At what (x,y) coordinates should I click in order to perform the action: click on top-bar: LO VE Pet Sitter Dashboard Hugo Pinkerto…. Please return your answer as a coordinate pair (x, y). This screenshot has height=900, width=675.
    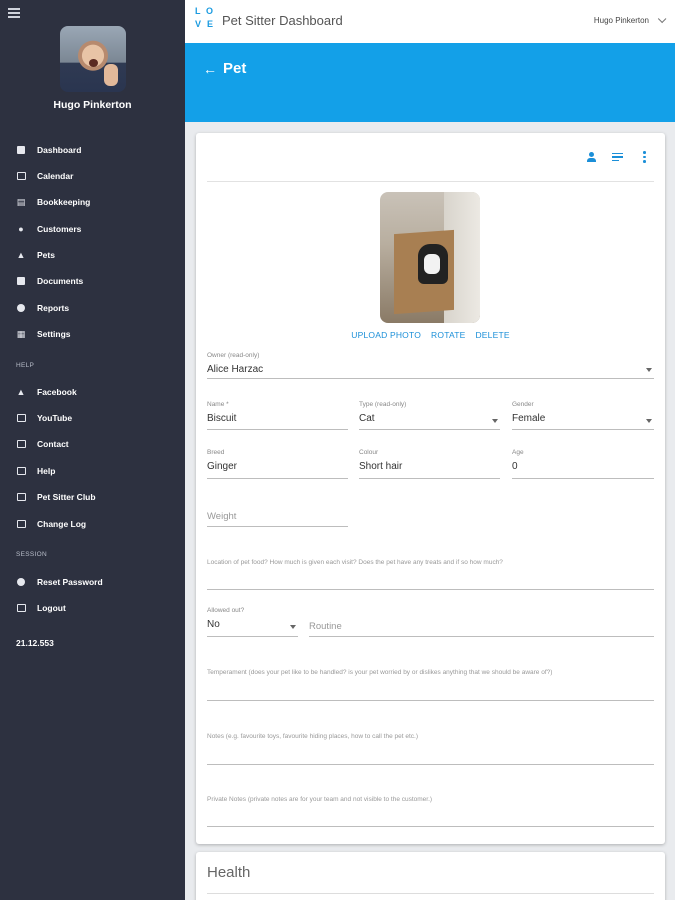
    Looking at the image, I should click on (430, 21).